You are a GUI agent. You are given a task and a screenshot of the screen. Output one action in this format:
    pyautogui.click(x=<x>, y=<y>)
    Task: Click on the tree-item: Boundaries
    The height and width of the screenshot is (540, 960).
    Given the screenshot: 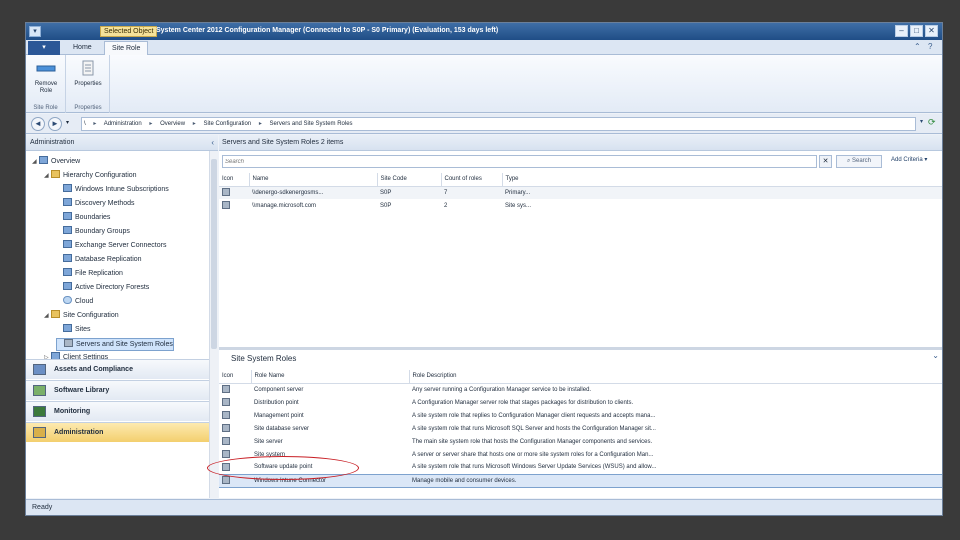 What is the action you would take?
    pyautogui.click(x=83, y=218)
    